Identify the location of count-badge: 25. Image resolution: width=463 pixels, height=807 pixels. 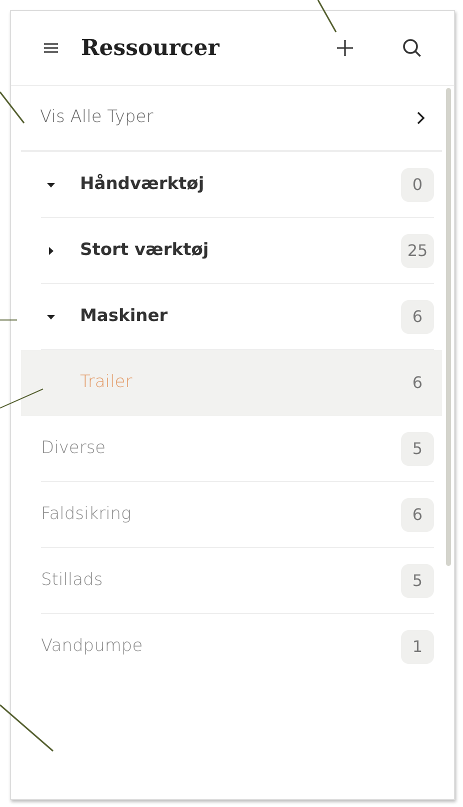
(417, 251).